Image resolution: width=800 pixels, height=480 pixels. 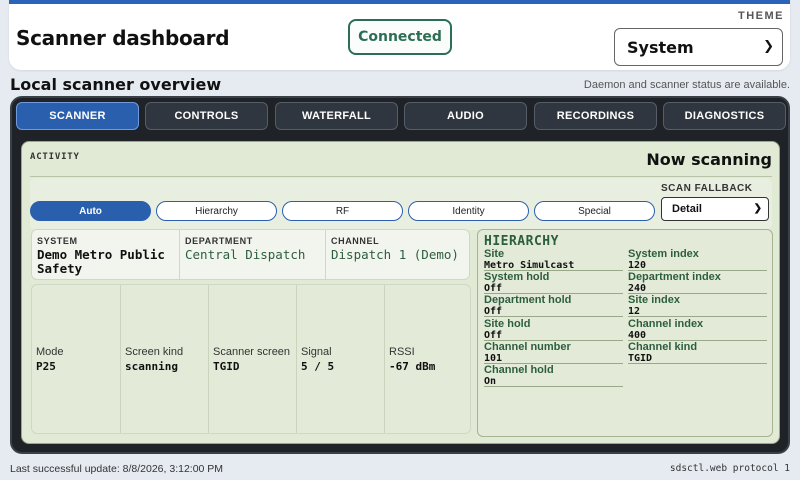 What do you see at coordinates (46, 366) in the screenshot?
I see `metric-value: P25` at bounding box center [46, 366].